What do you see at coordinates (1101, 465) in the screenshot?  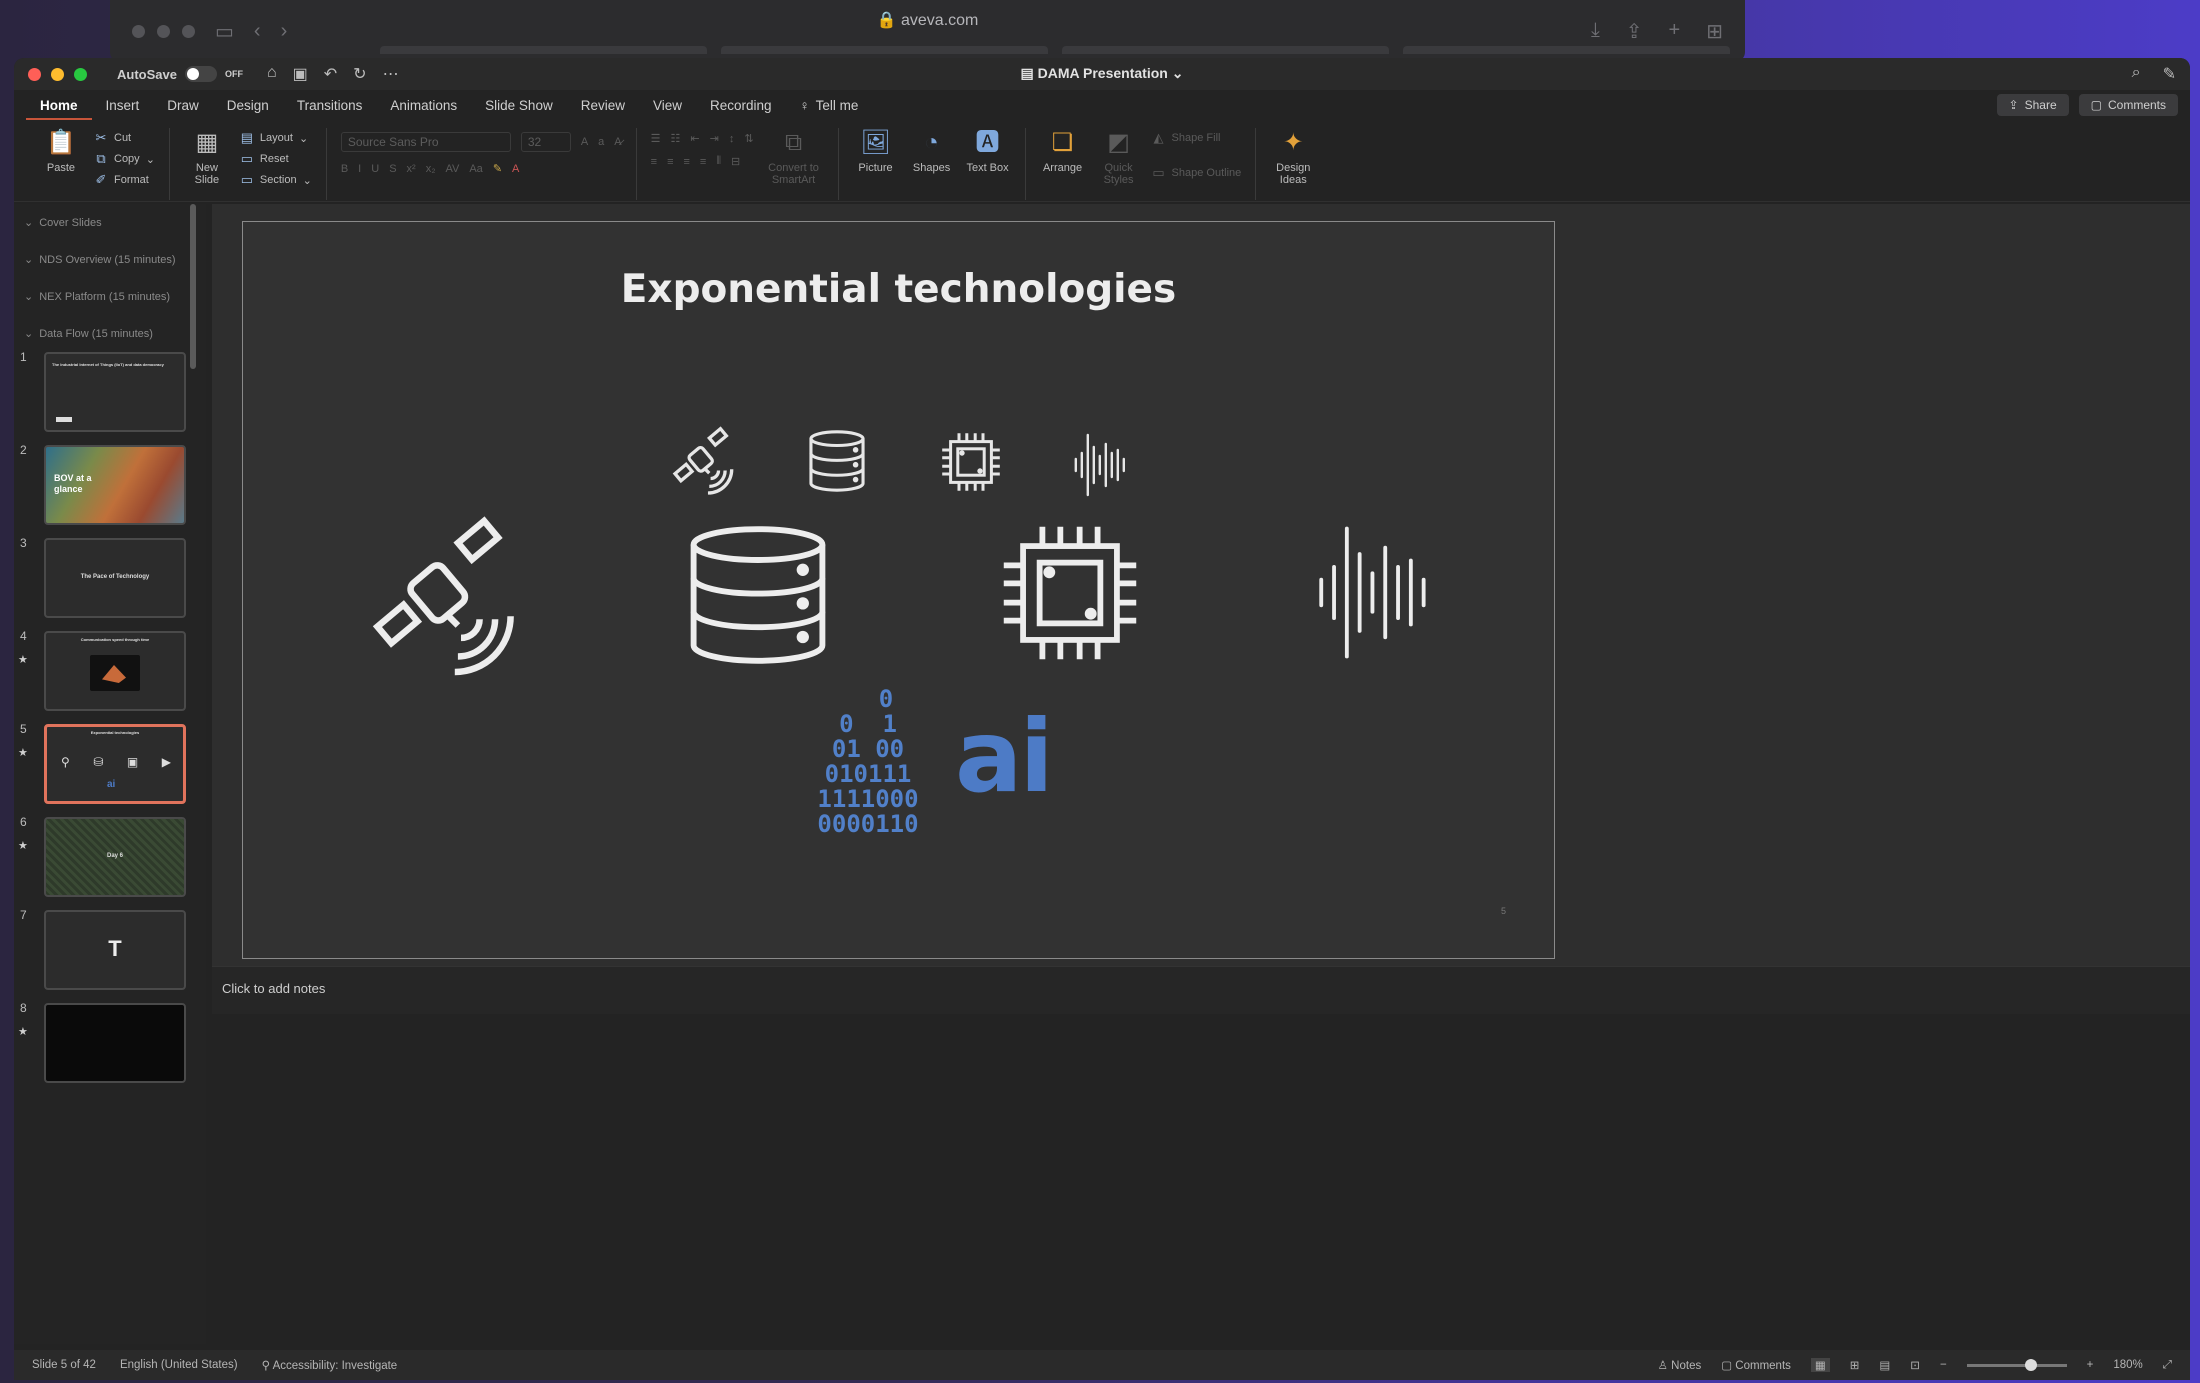 I see `soundwave-icon-small` at bounding box center [1101, 465].